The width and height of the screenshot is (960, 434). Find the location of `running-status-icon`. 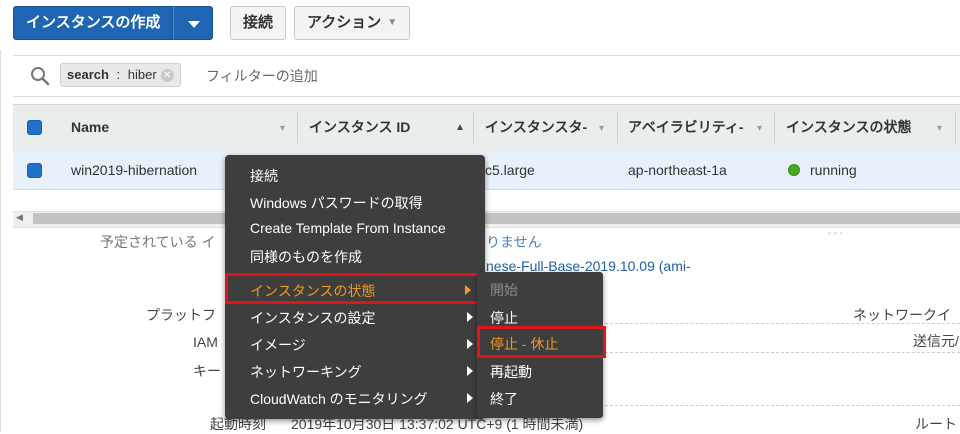

running-status-icon is located at coordinates (794, 170).